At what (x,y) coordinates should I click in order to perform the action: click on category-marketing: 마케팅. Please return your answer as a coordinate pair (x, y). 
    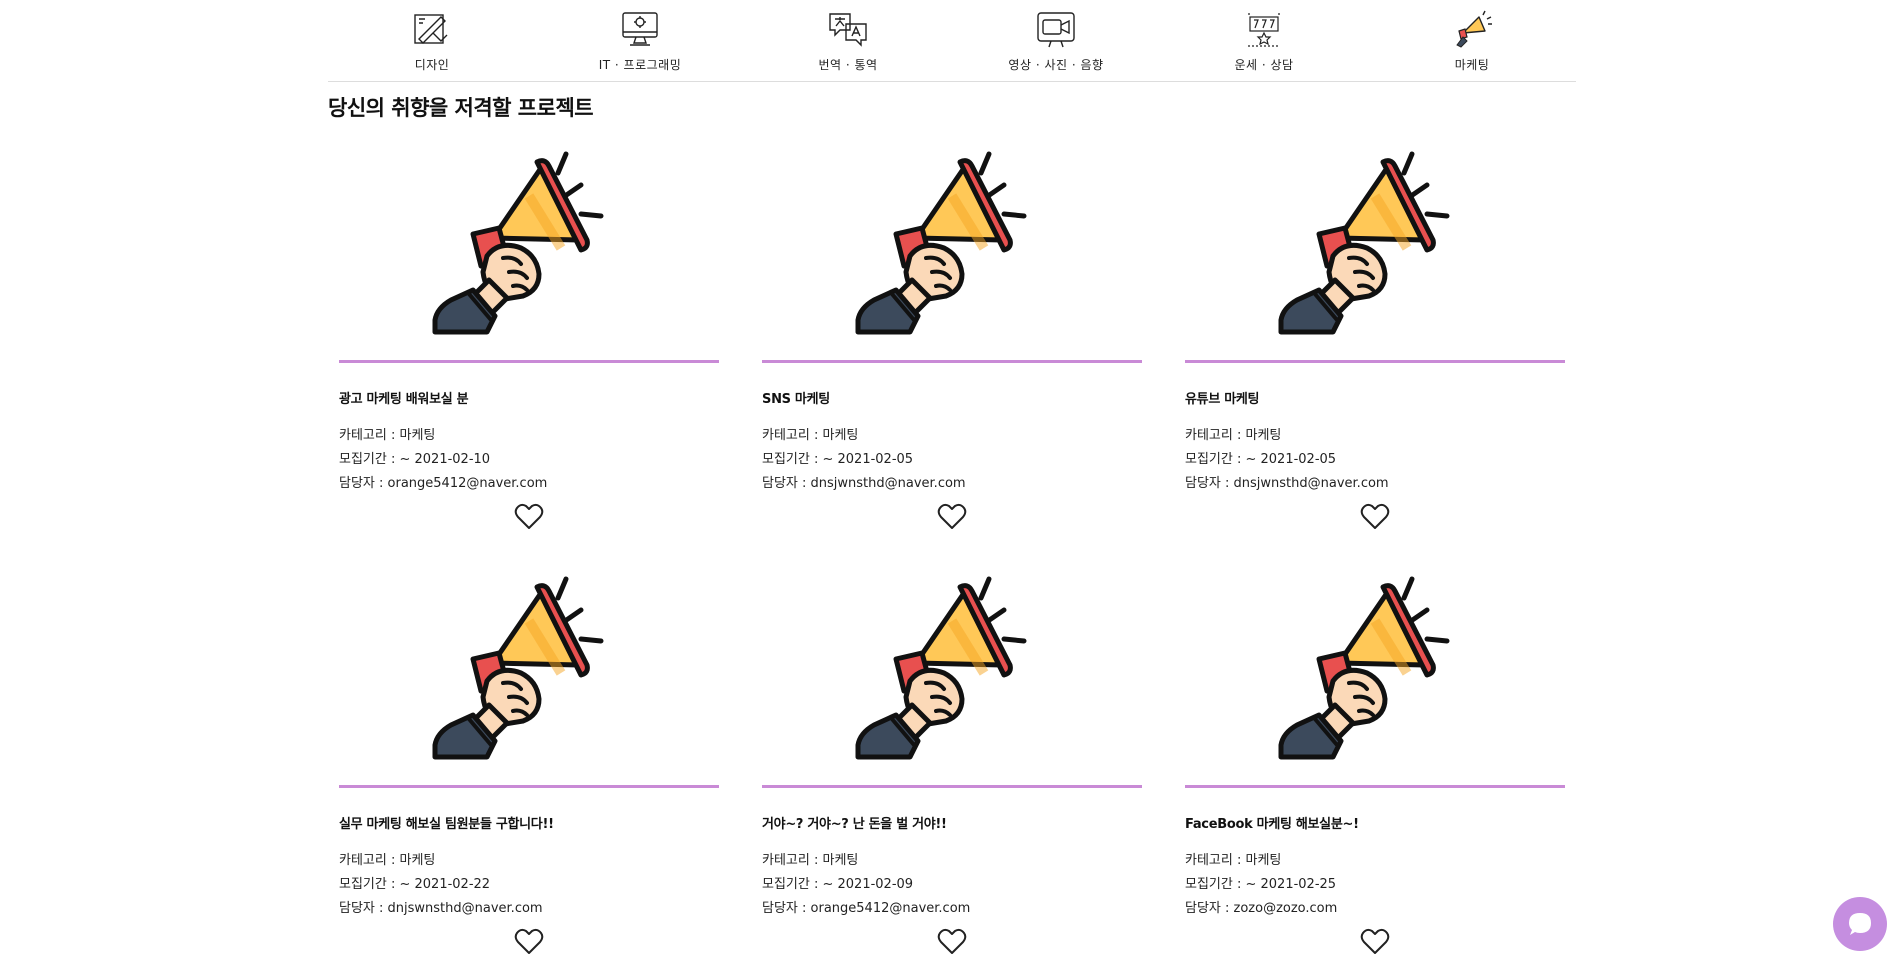
    Looking at the image, I should click on (1472, 40).